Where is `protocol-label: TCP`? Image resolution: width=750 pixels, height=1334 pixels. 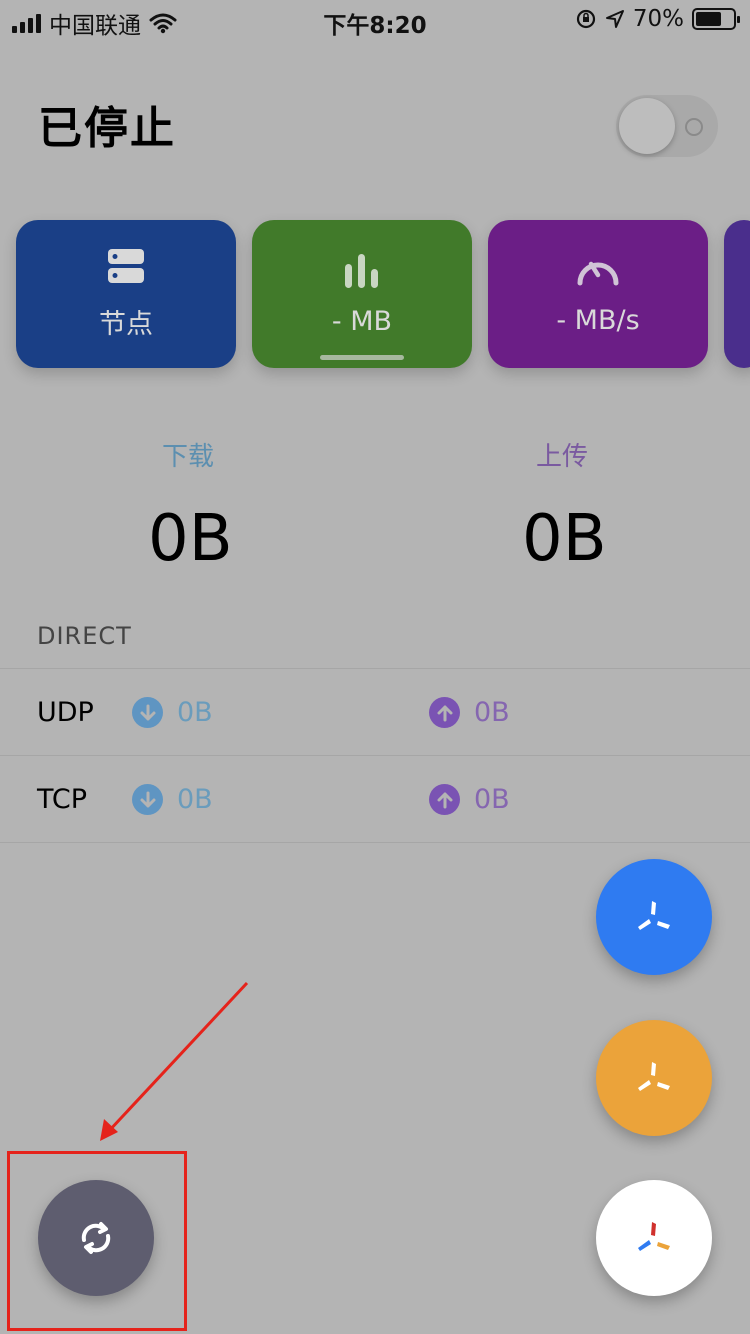 protocol-label: TCP is located at coordinates (62, 799).